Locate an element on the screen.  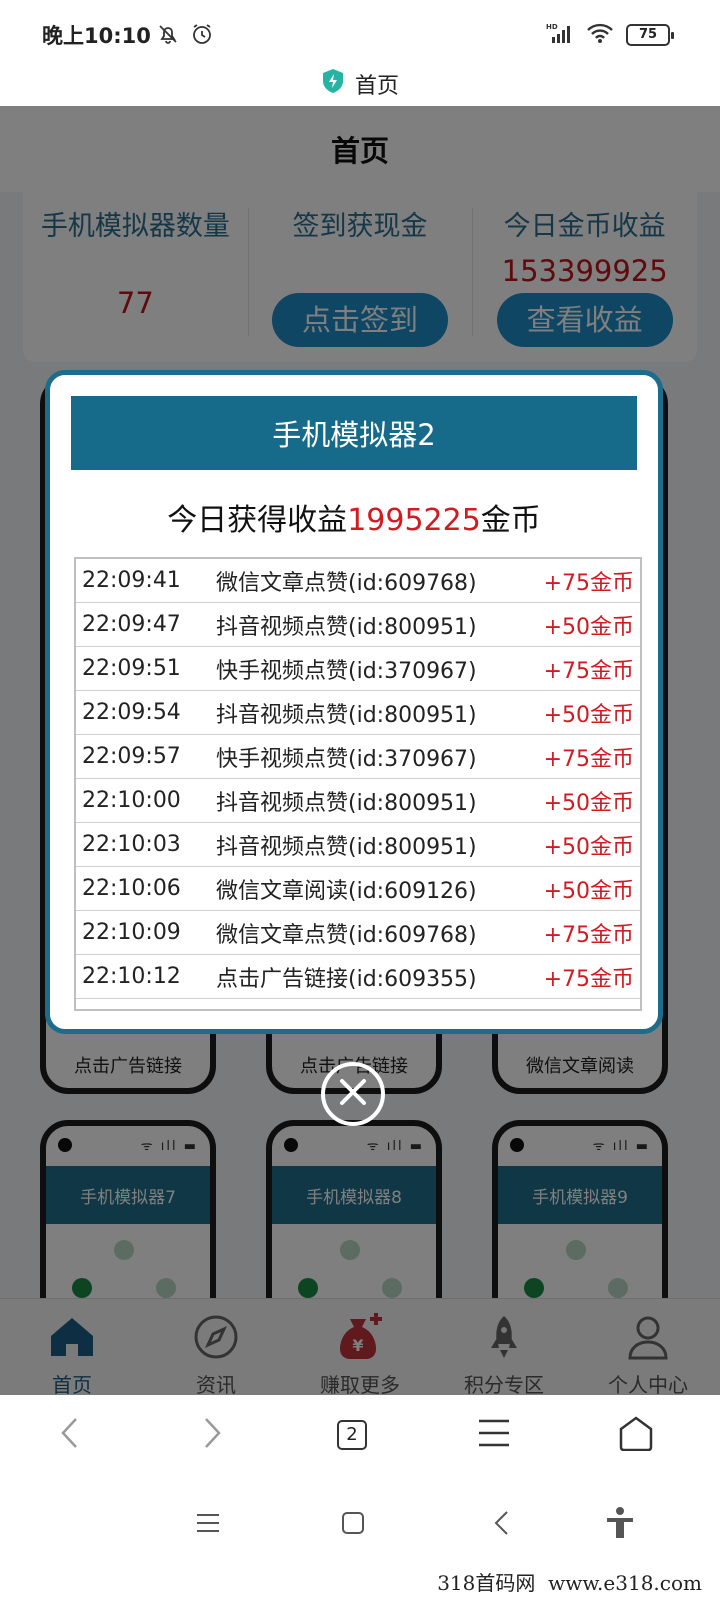
browser-toolbar: 2 is located at coordinates (360, 1435).